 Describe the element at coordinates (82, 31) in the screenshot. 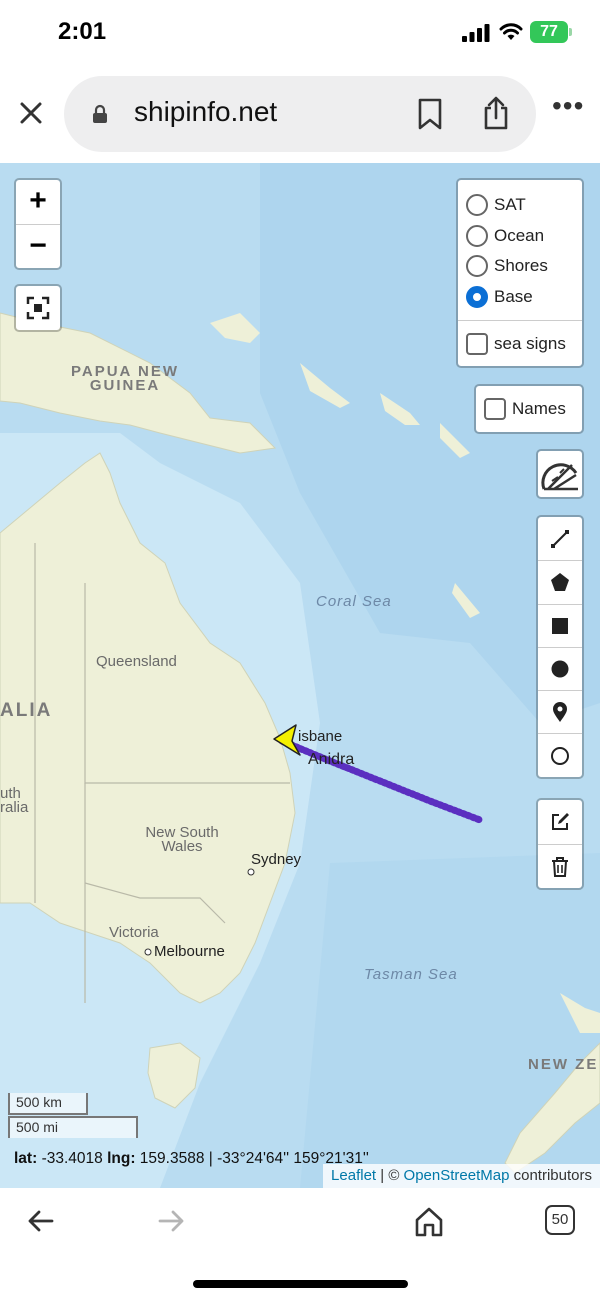

I see `status-time: 2:01` at that location.